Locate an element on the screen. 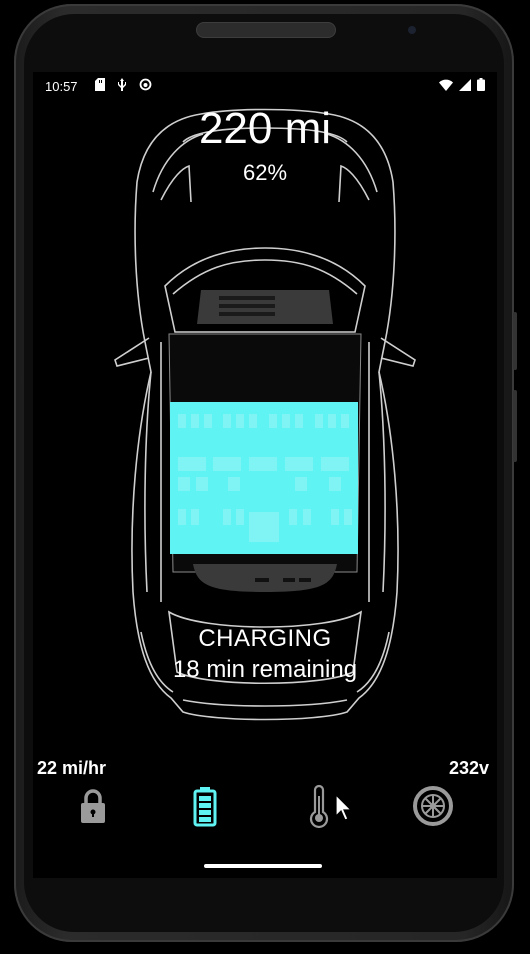 The image size is (530, 954). charging-status: CHARGING is located at coordinates (265, 638).